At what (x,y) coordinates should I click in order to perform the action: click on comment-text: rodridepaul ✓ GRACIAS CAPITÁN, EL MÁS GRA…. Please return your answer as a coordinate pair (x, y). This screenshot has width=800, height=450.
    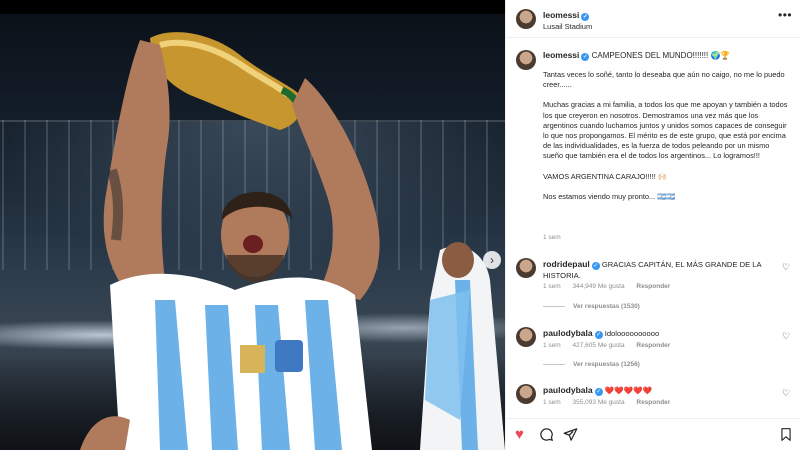
    Looking at the image, I should click on (659, 270).